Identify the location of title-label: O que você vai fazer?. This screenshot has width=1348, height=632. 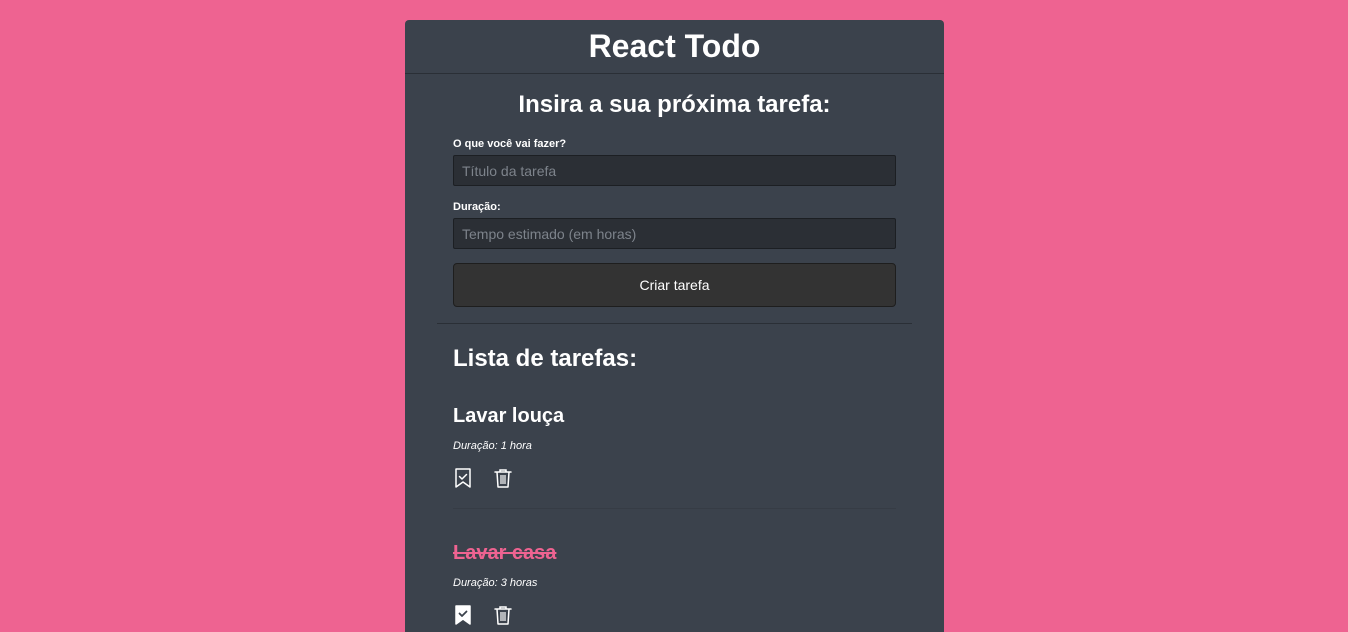
(510, 144).